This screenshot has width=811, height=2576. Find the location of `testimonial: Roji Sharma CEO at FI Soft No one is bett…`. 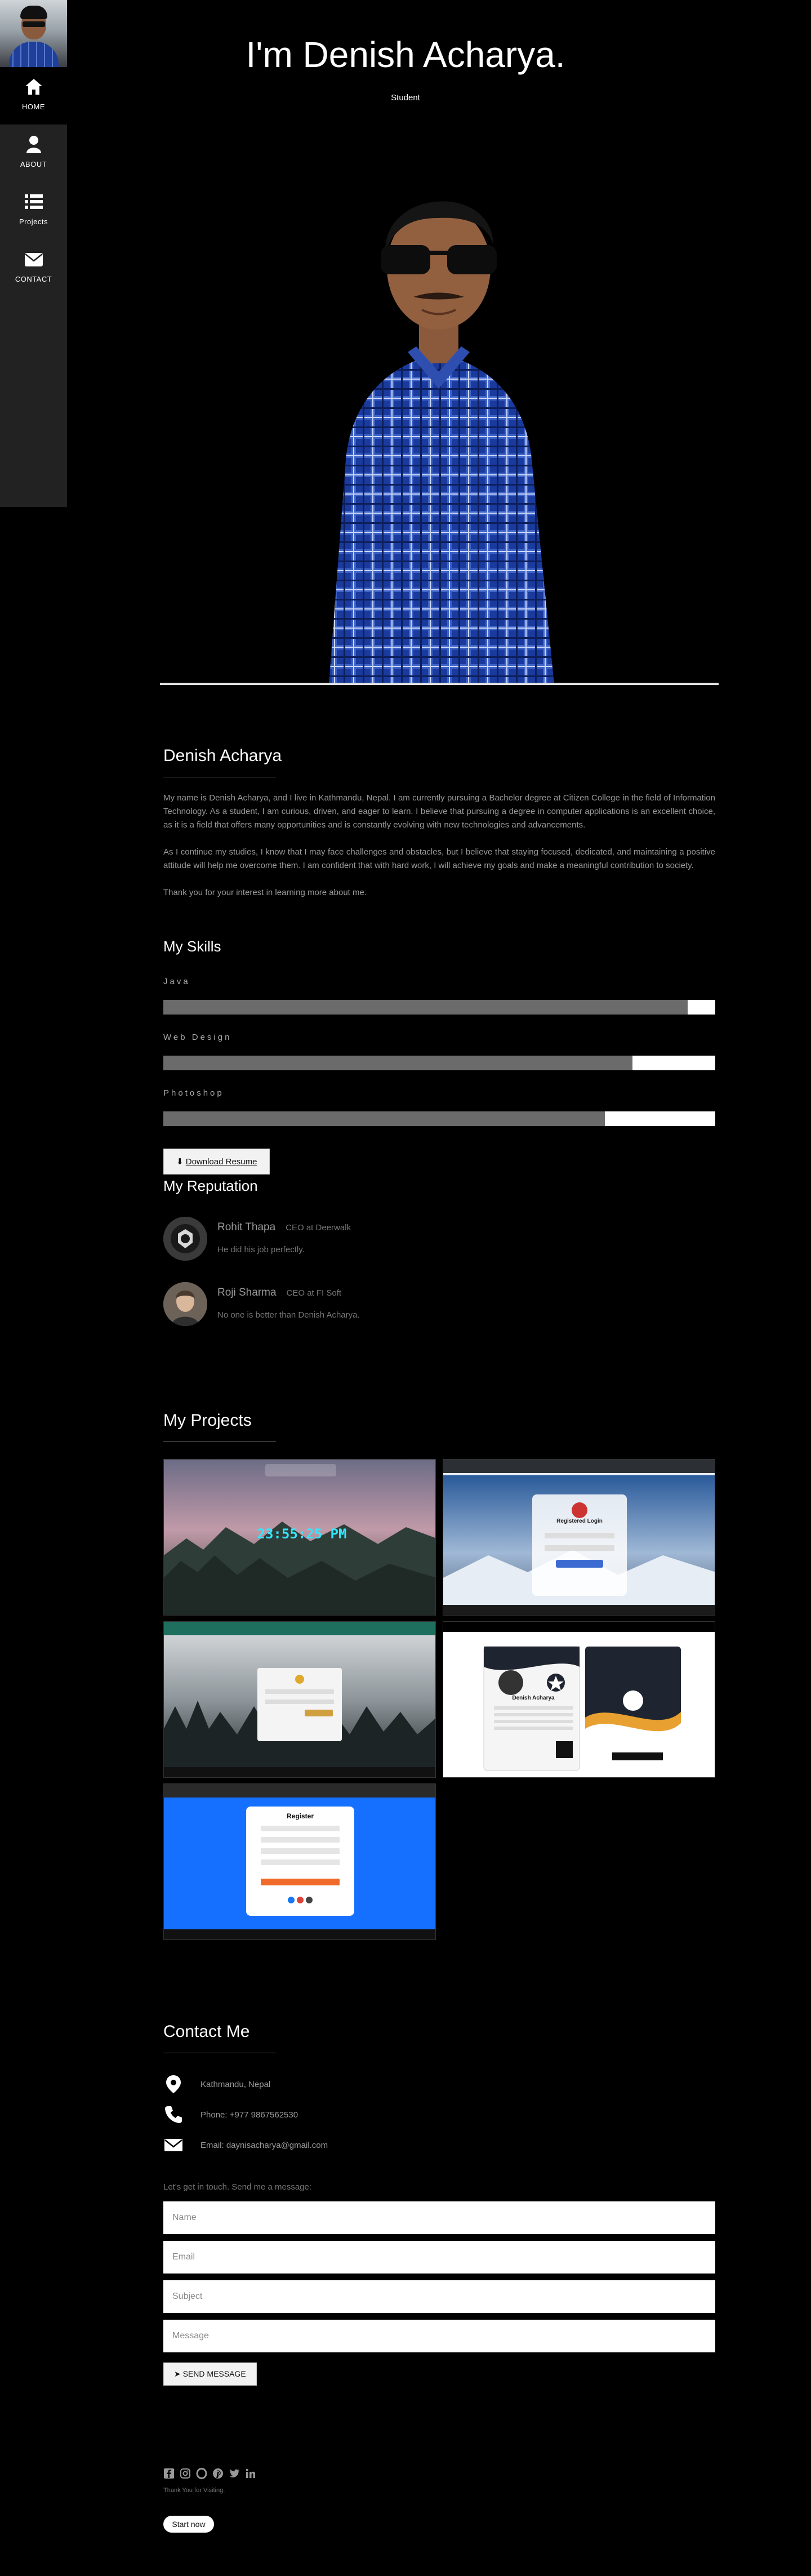

testimonial: Roji Sharma CEO at FI Soft No one is bett… is located at coordinates (439, 1307).